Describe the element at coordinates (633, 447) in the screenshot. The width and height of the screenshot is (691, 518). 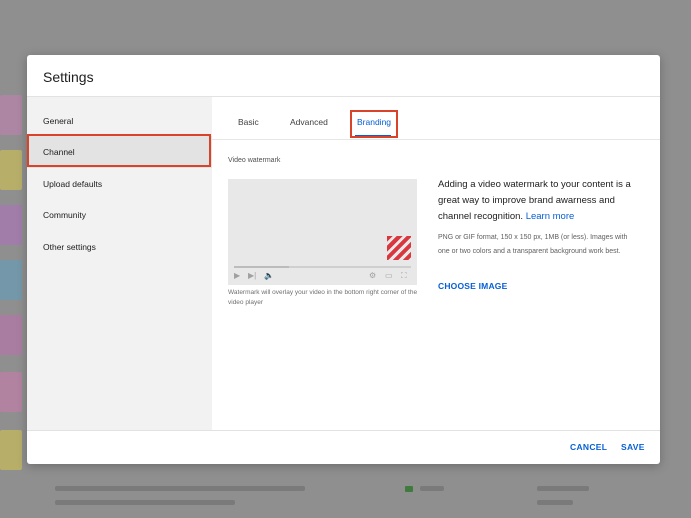
I see `save-button: SAVE` at that location.